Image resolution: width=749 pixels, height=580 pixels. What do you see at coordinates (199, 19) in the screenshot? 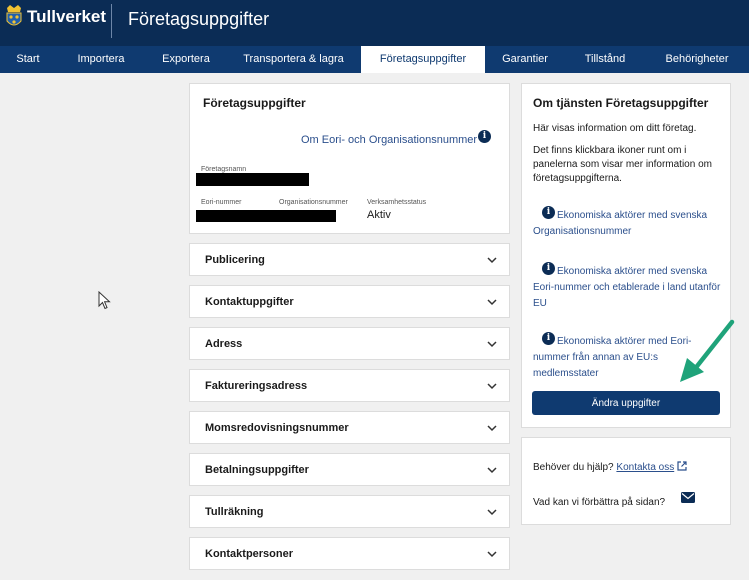
I see `app-title: Företagsuppgifter` at bounding box center [199, 19].